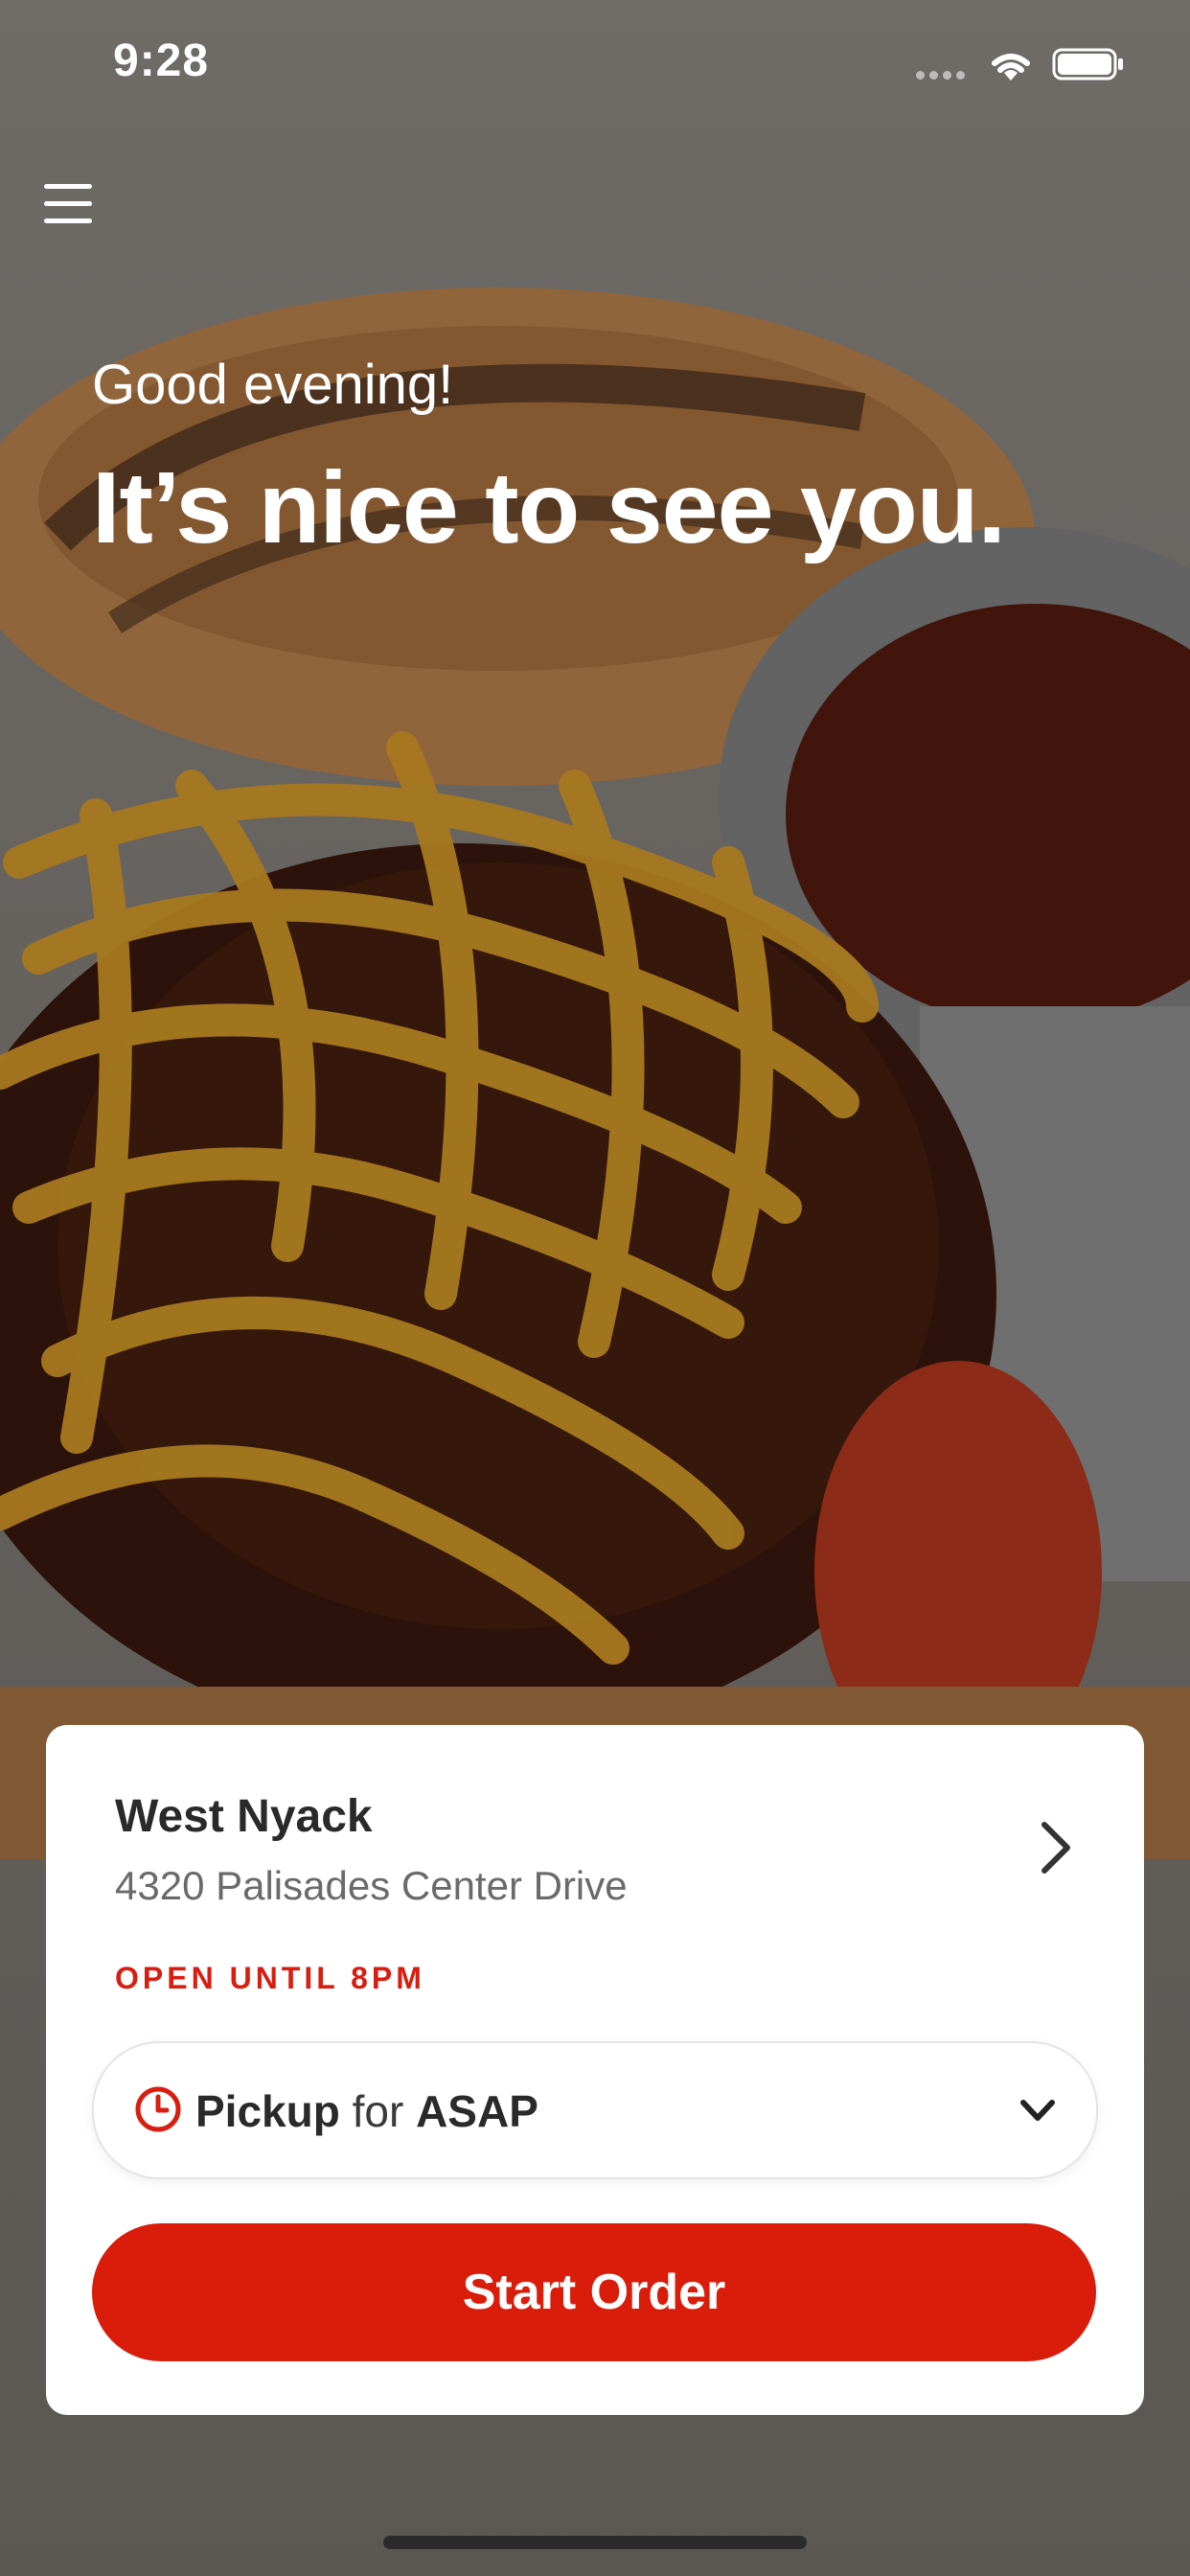 This screenshot has height=2576, width=1190. I want to click on location-name: West Nyack, so click(244, 1816).